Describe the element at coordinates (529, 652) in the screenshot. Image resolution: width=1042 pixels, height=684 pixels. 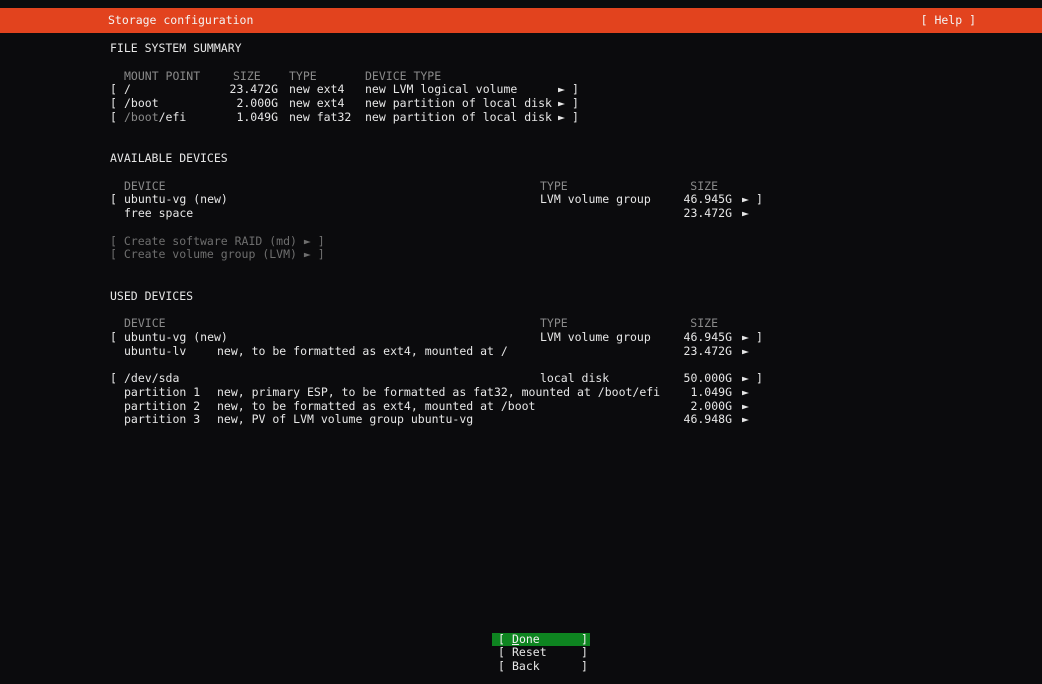
I see `reset-button-label: Reset` at that location.